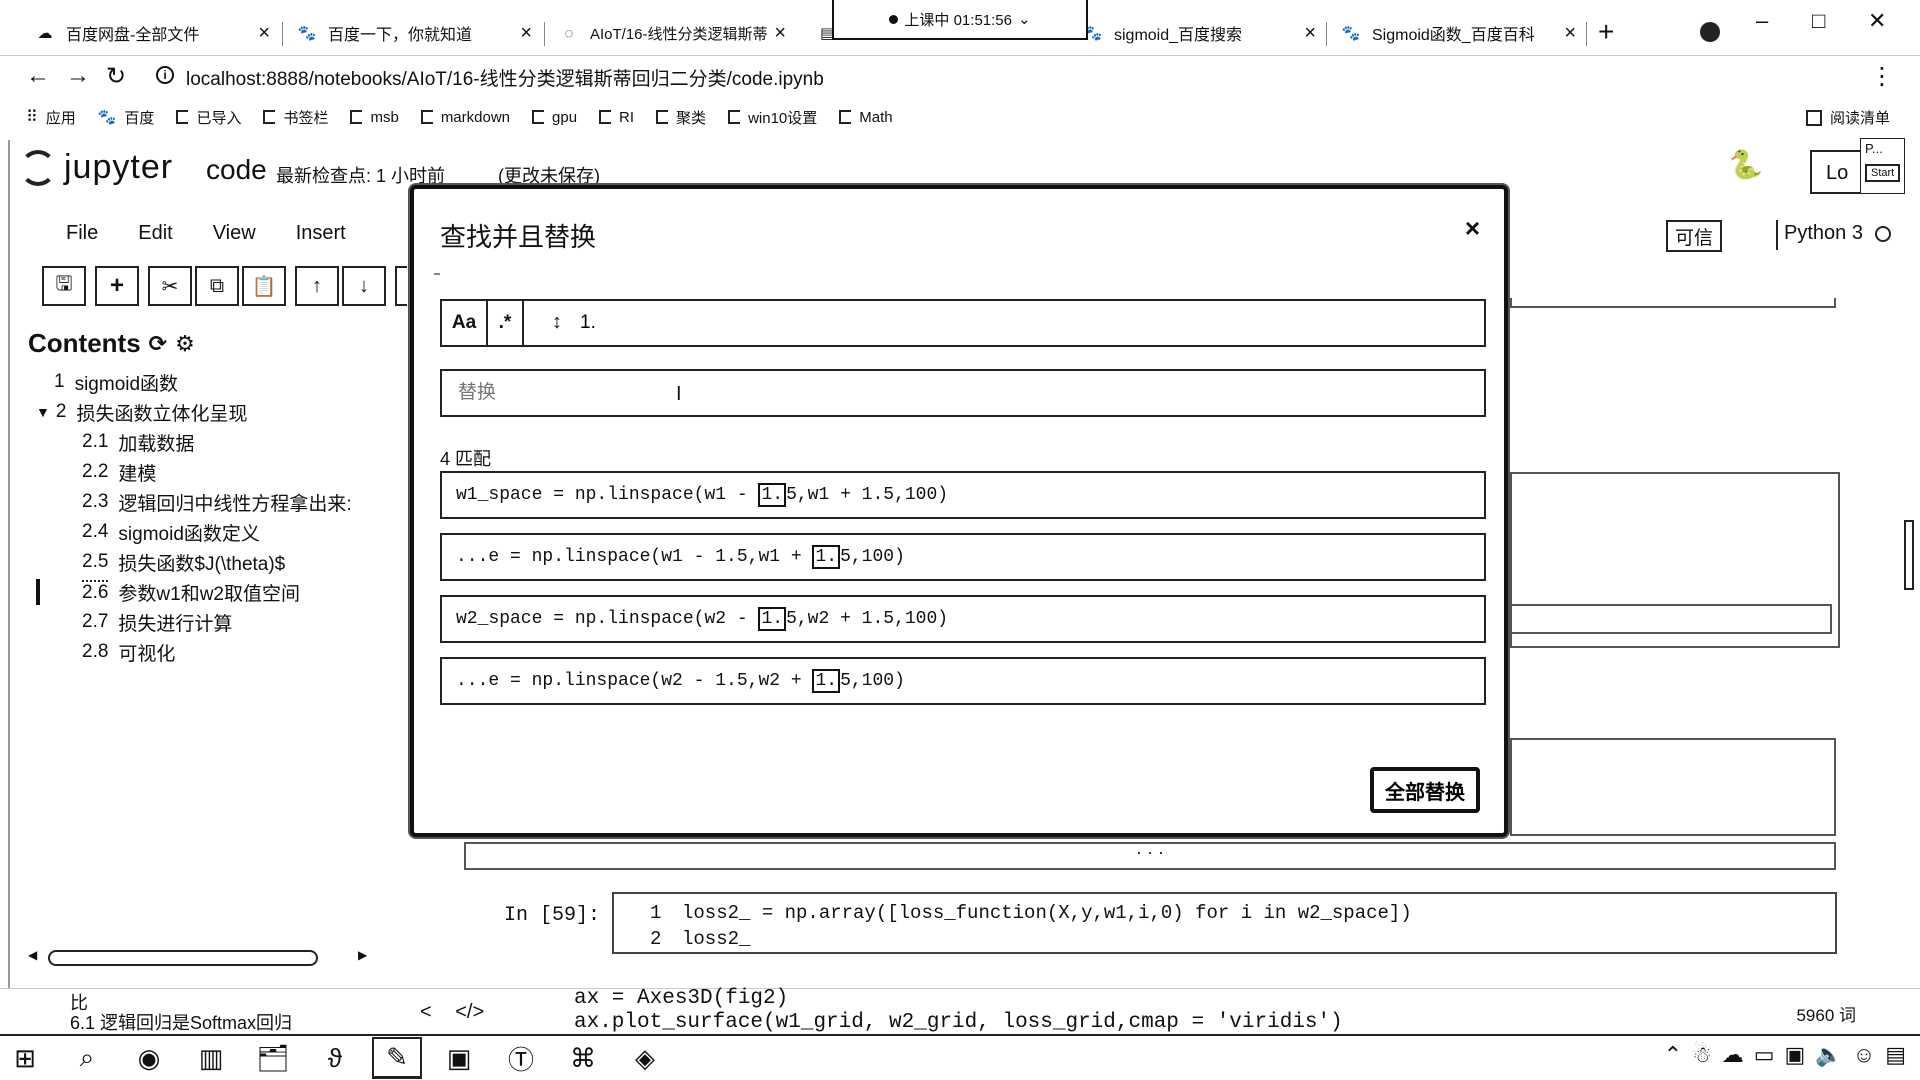  I want to click on selection-scope-icon: ↕, so click(557, 322).